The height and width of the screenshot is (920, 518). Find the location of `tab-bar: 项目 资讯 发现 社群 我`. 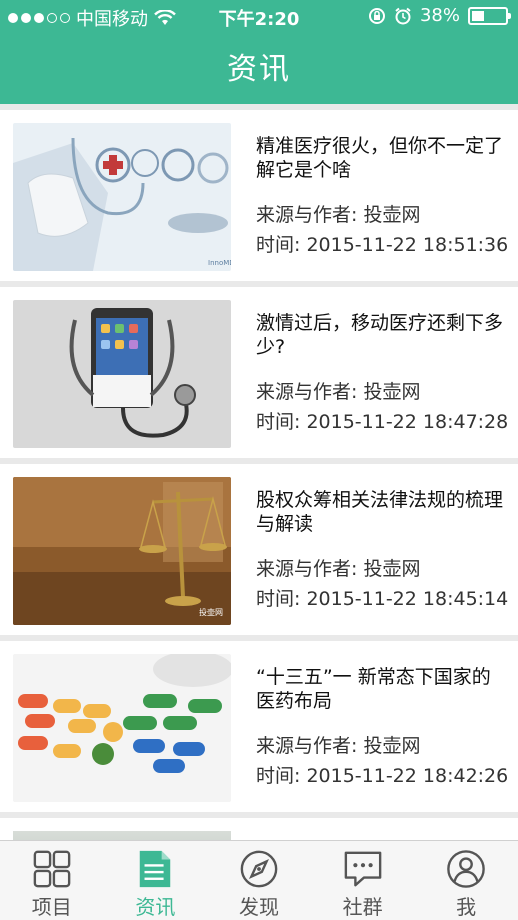

tab-bar: 项目 资讯 发现 社群 我 is located at coordinates (259, 880).